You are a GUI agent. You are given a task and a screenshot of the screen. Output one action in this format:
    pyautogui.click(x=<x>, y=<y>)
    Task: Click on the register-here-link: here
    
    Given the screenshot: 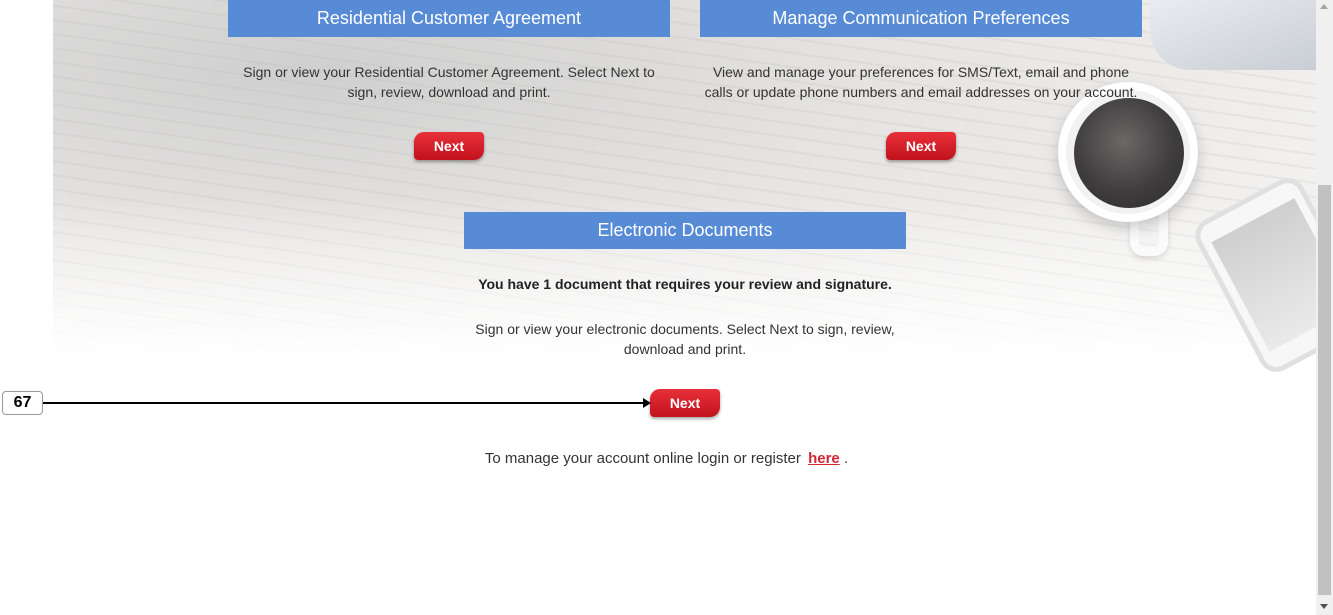 What is the action you would take?
    pyautogui.click(x=824, y=458)
    